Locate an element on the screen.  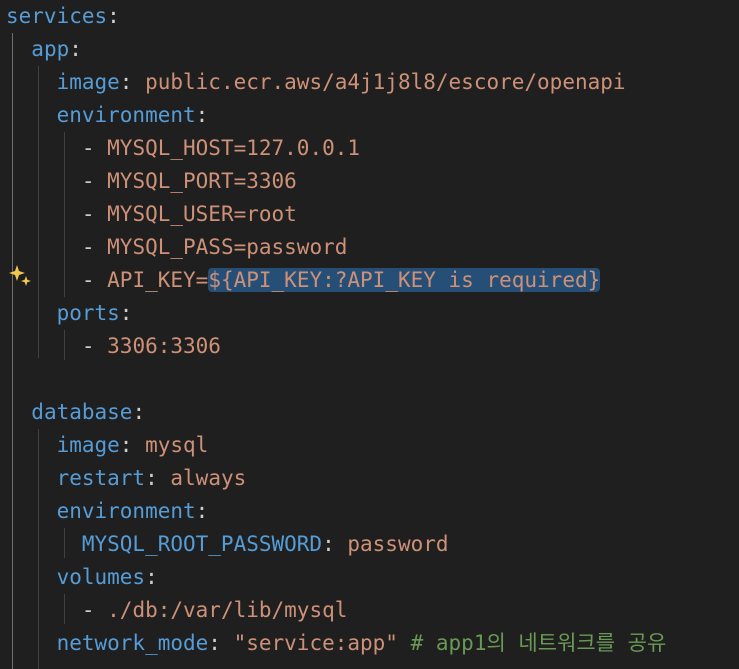
code-line: volumes: is located at coordinates (82, 577).